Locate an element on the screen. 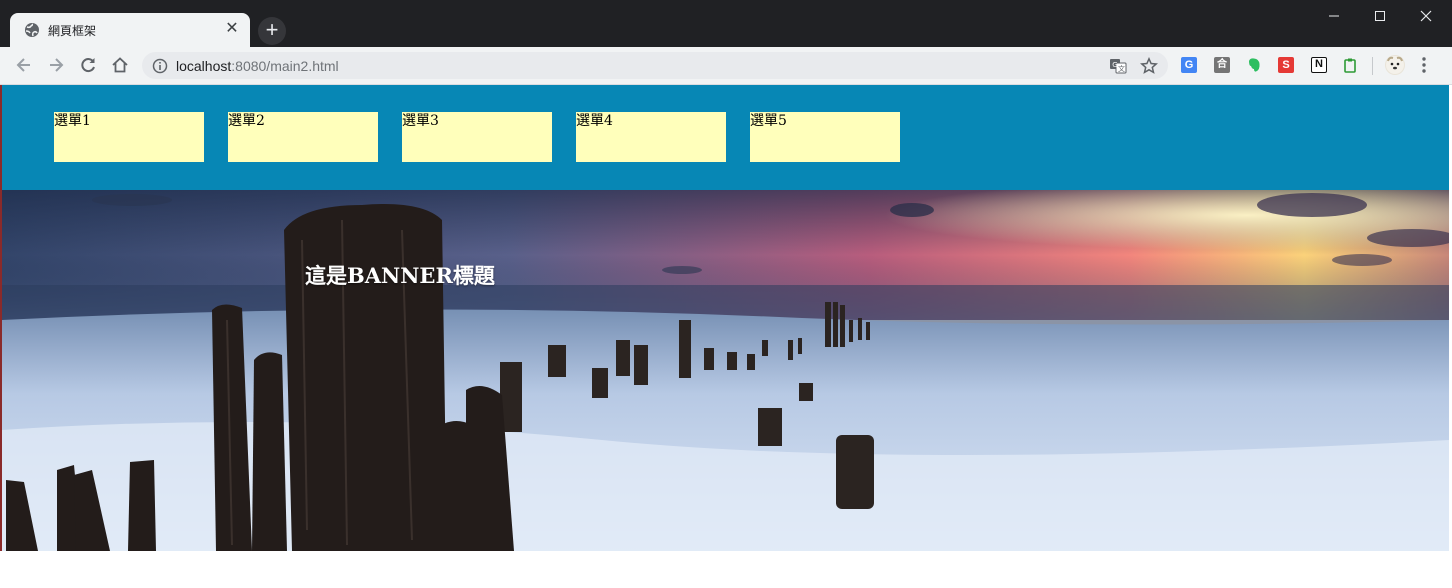 The height and width of the screenshot is (588, 1452). maximize-icon is located at coordinates (1380, 16).